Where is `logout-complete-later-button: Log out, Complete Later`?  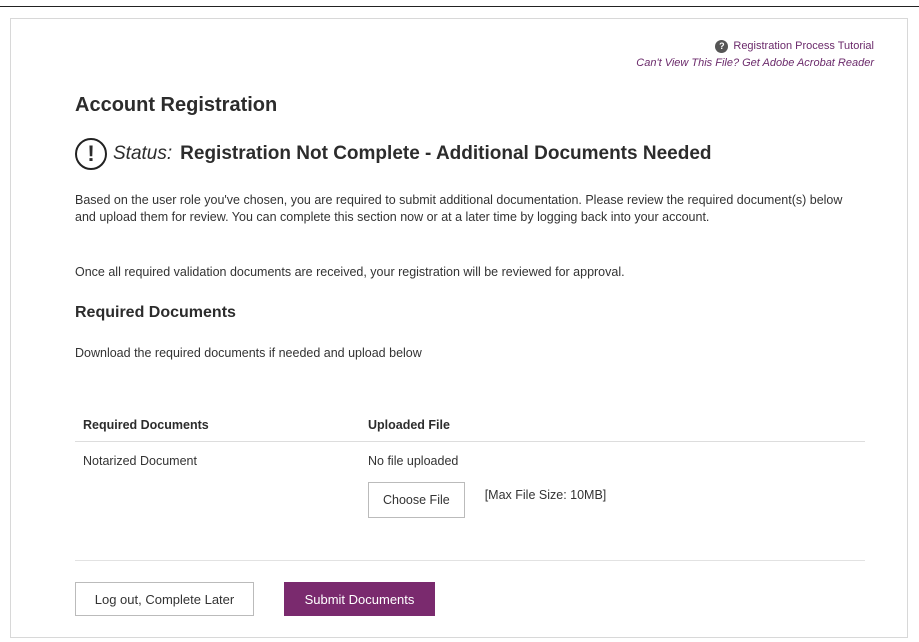 logout-complete-later-button: Log out, Complete Later is located at coordinates (164, 599).